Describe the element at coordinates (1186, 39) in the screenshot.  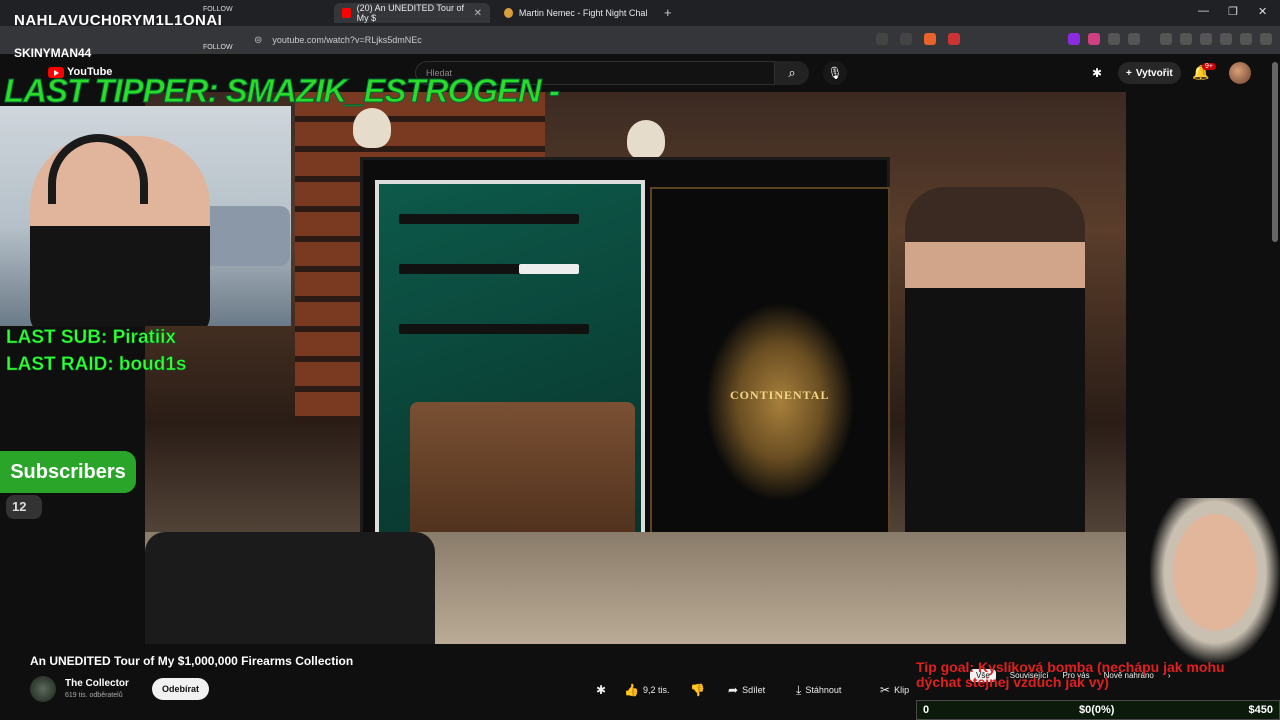
I see `sidebar-icon` at that location.